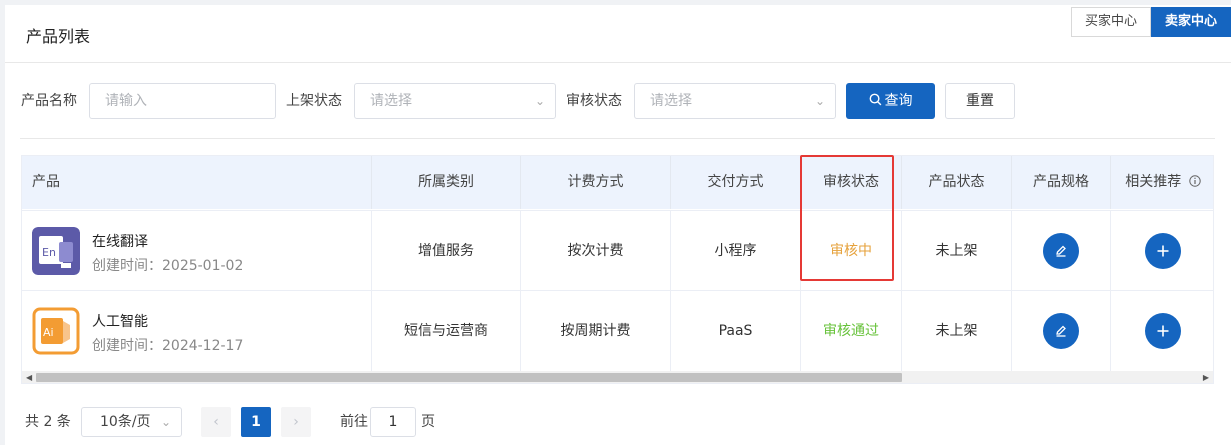 The image size is (1231, 445). I want to click on query-button: 查询, so click(890, 101).